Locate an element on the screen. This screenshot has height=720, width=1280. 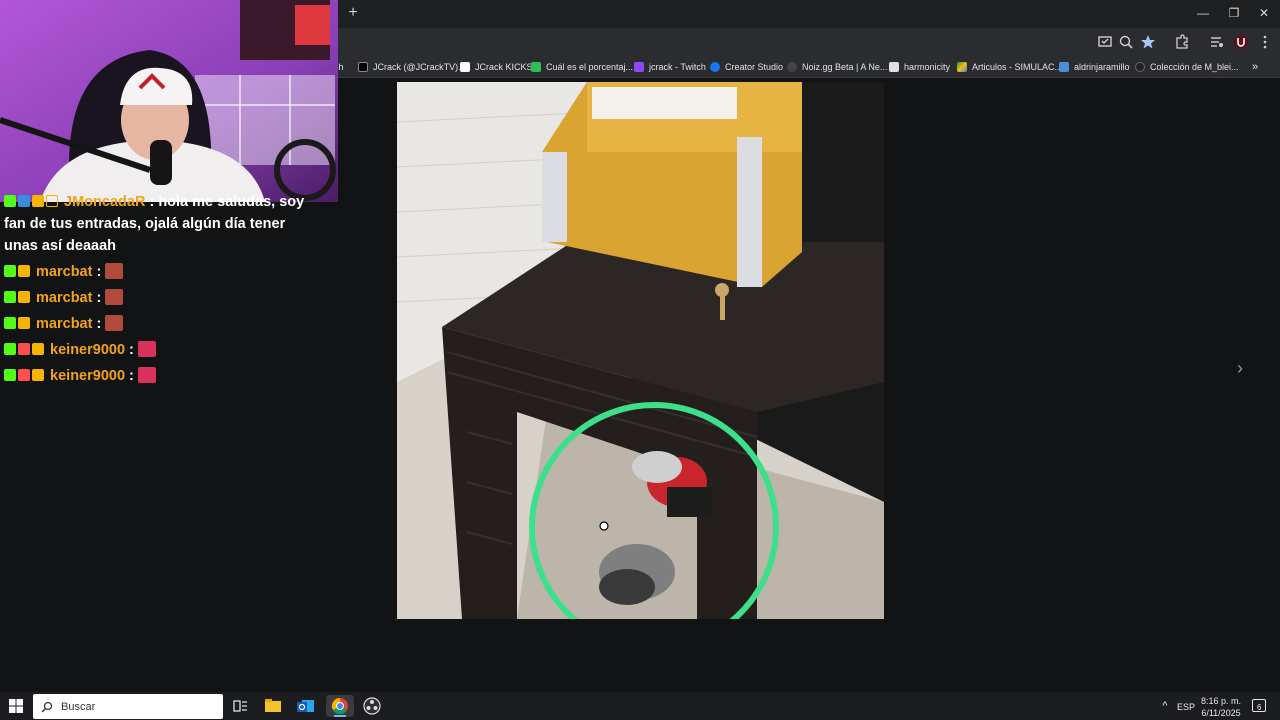
webcam-scene is located at coordinates (169, 101).